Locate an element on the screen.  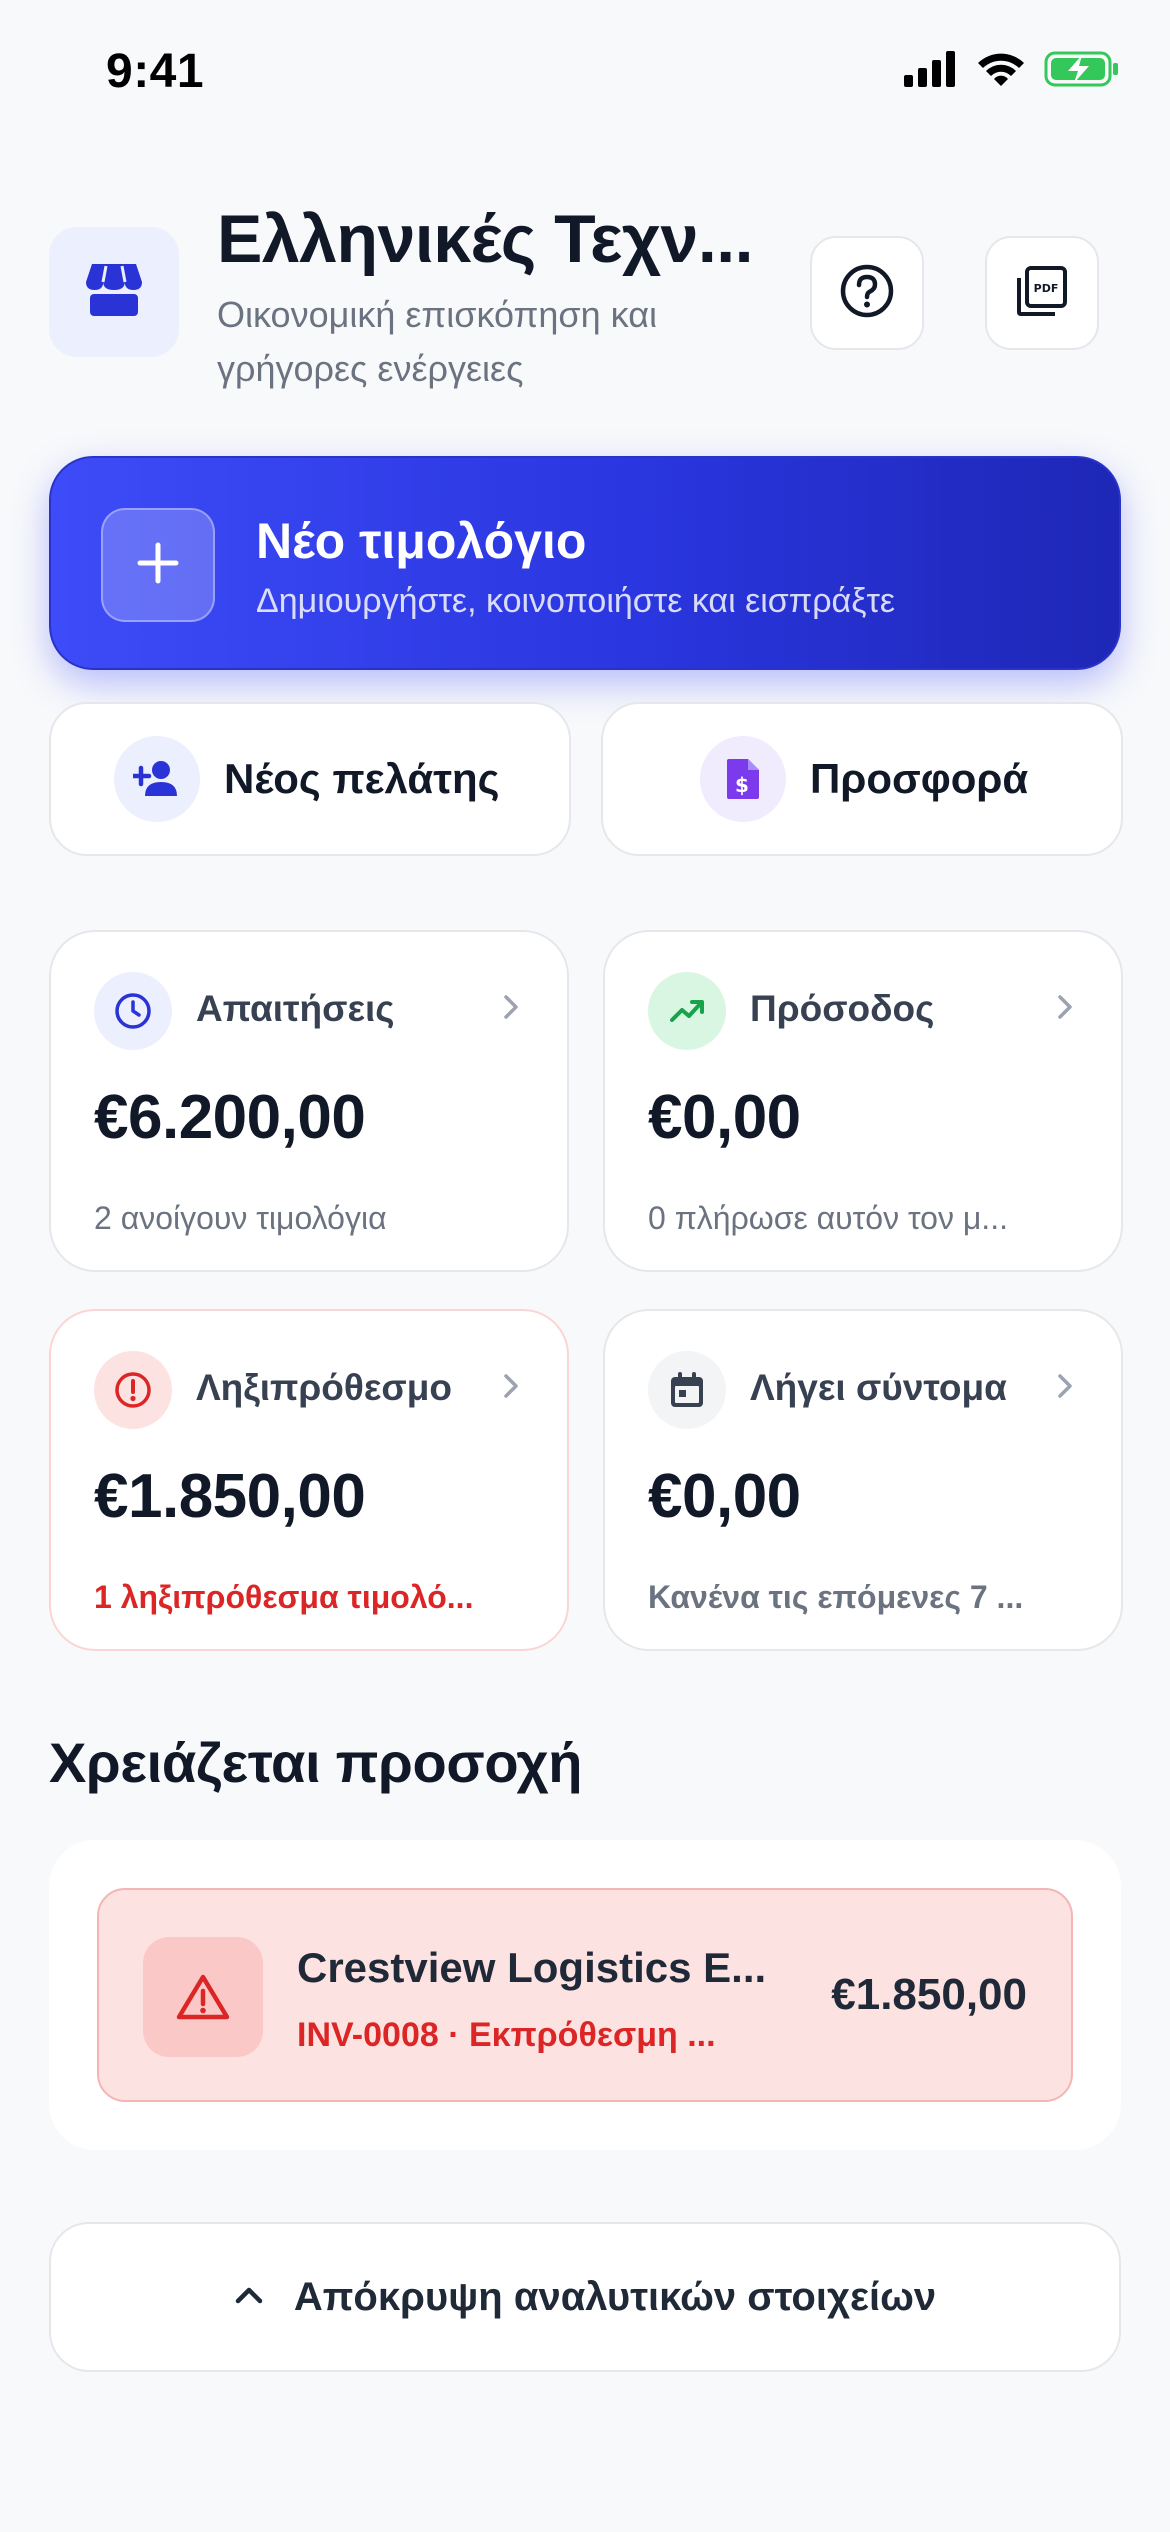
status-bar: 9:41 is located at coordinates (585, 70).